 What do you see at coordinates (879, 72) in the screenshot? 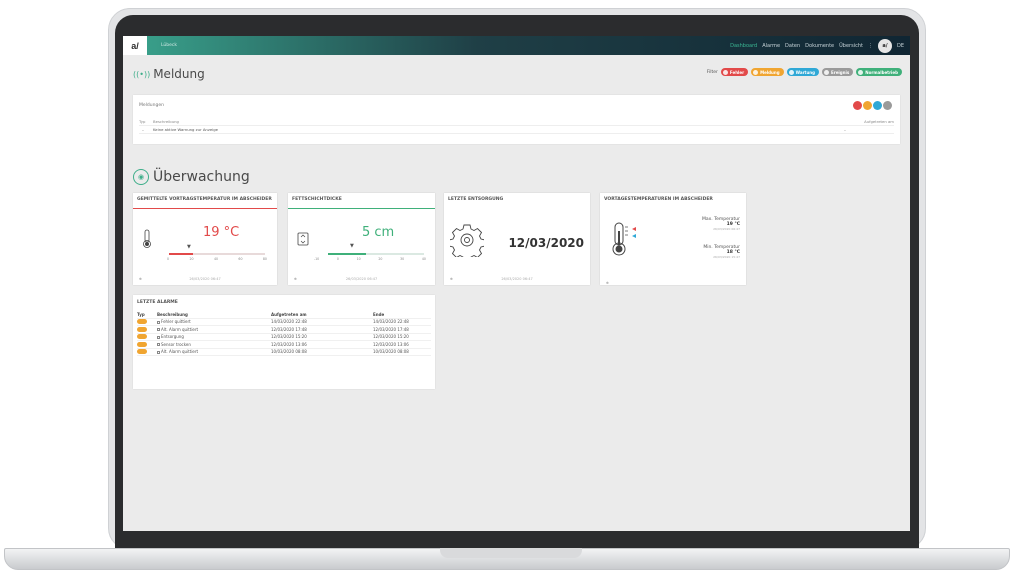
I see `filter-normalbetrieb: Normalbetrieb` at bounding box center [879, 72].